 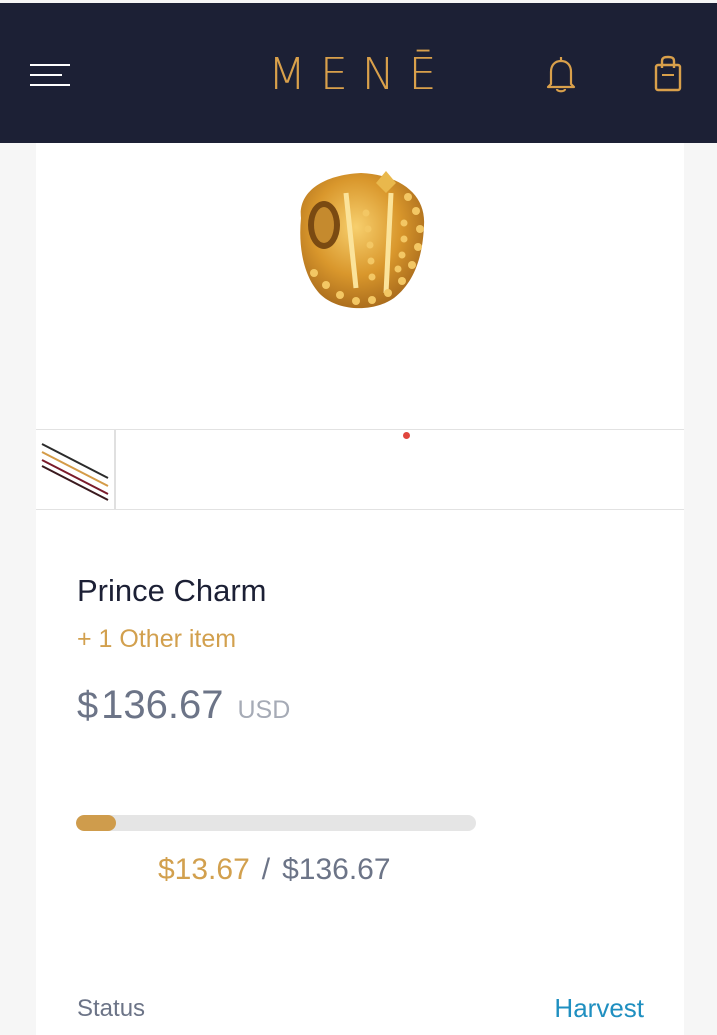 I want to click on menu-icon, so click(x=50, y=76).